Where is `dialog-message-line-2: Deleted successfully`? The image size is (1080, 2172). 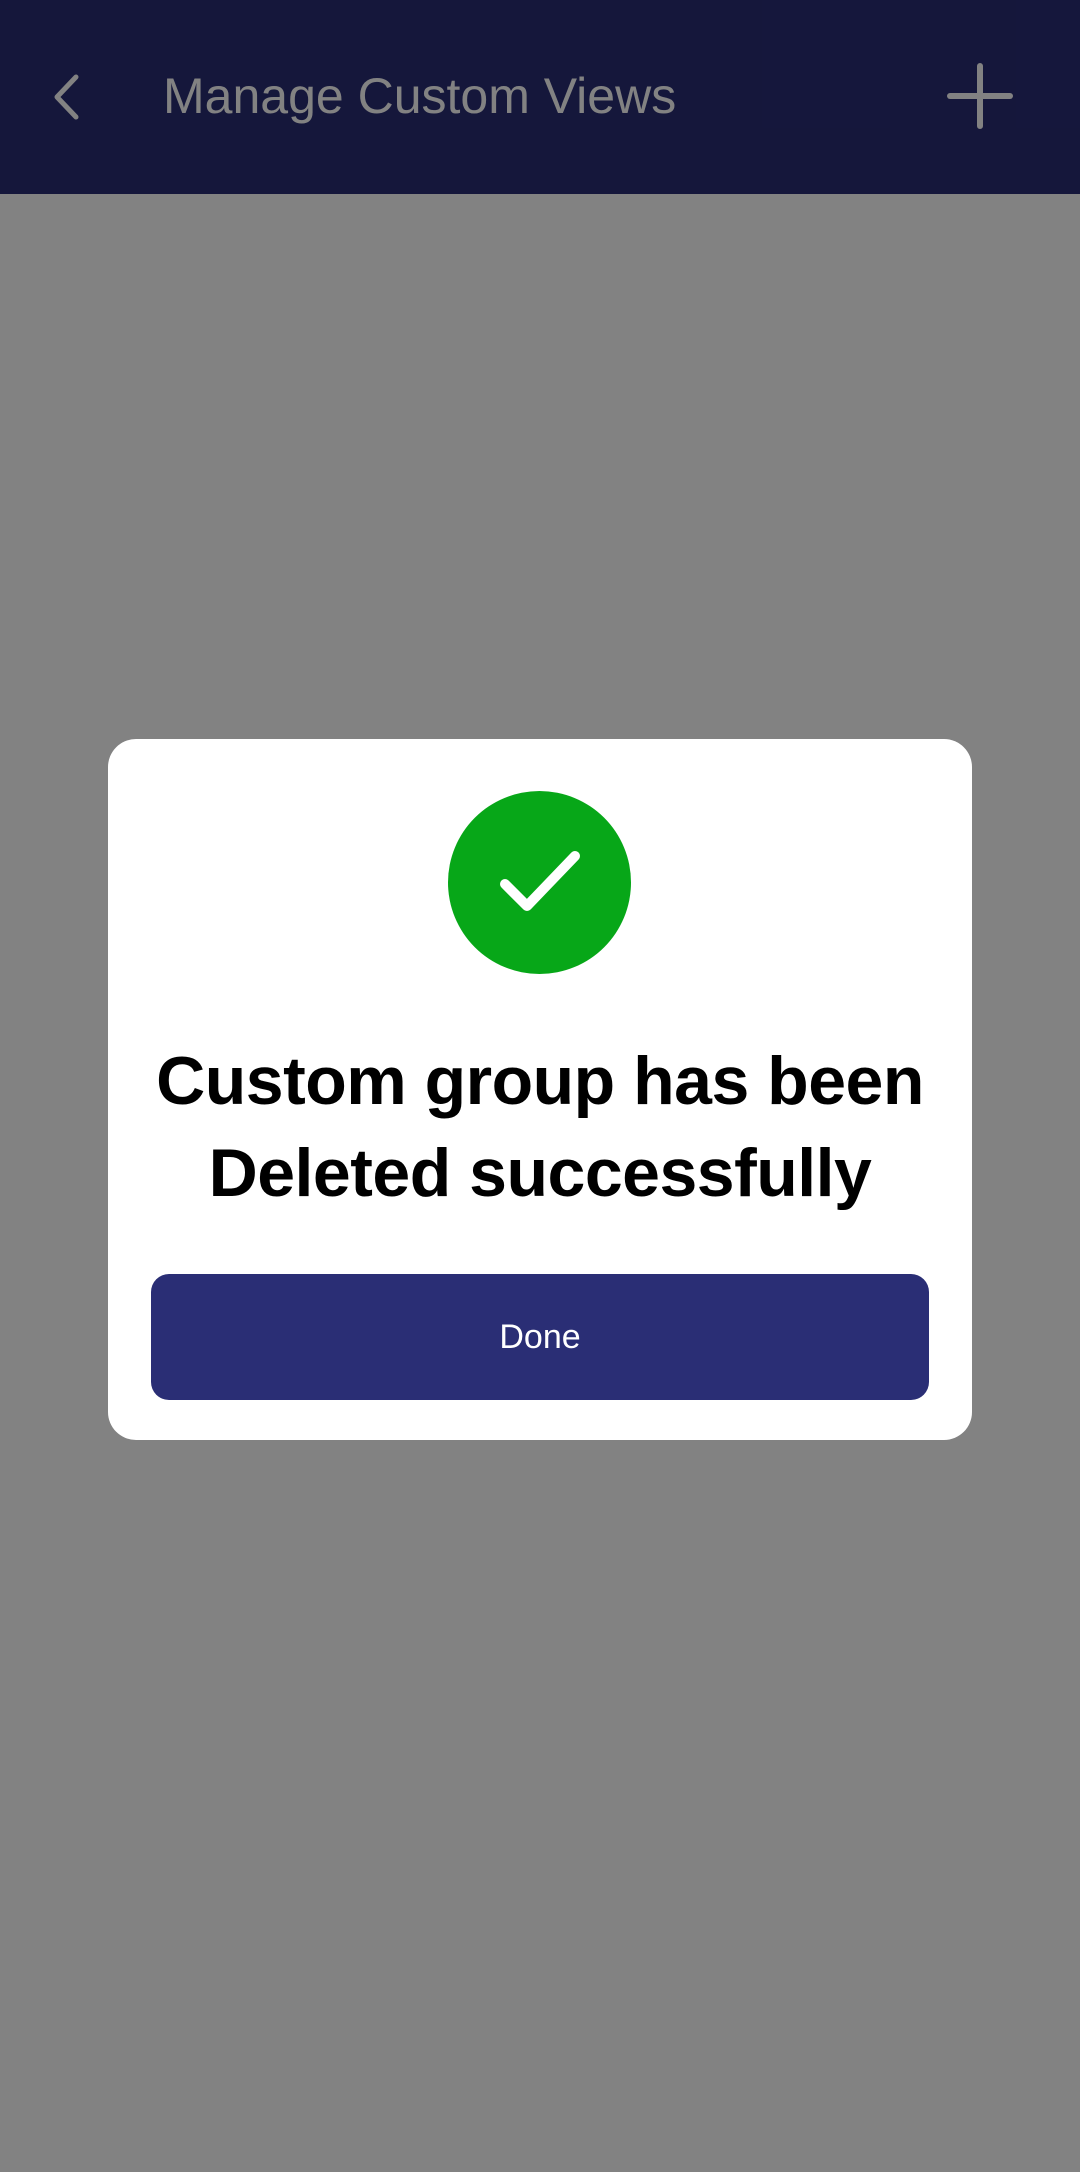 dialog-message-line-2: Deleted successfully is located at coordinates (540, 1173).